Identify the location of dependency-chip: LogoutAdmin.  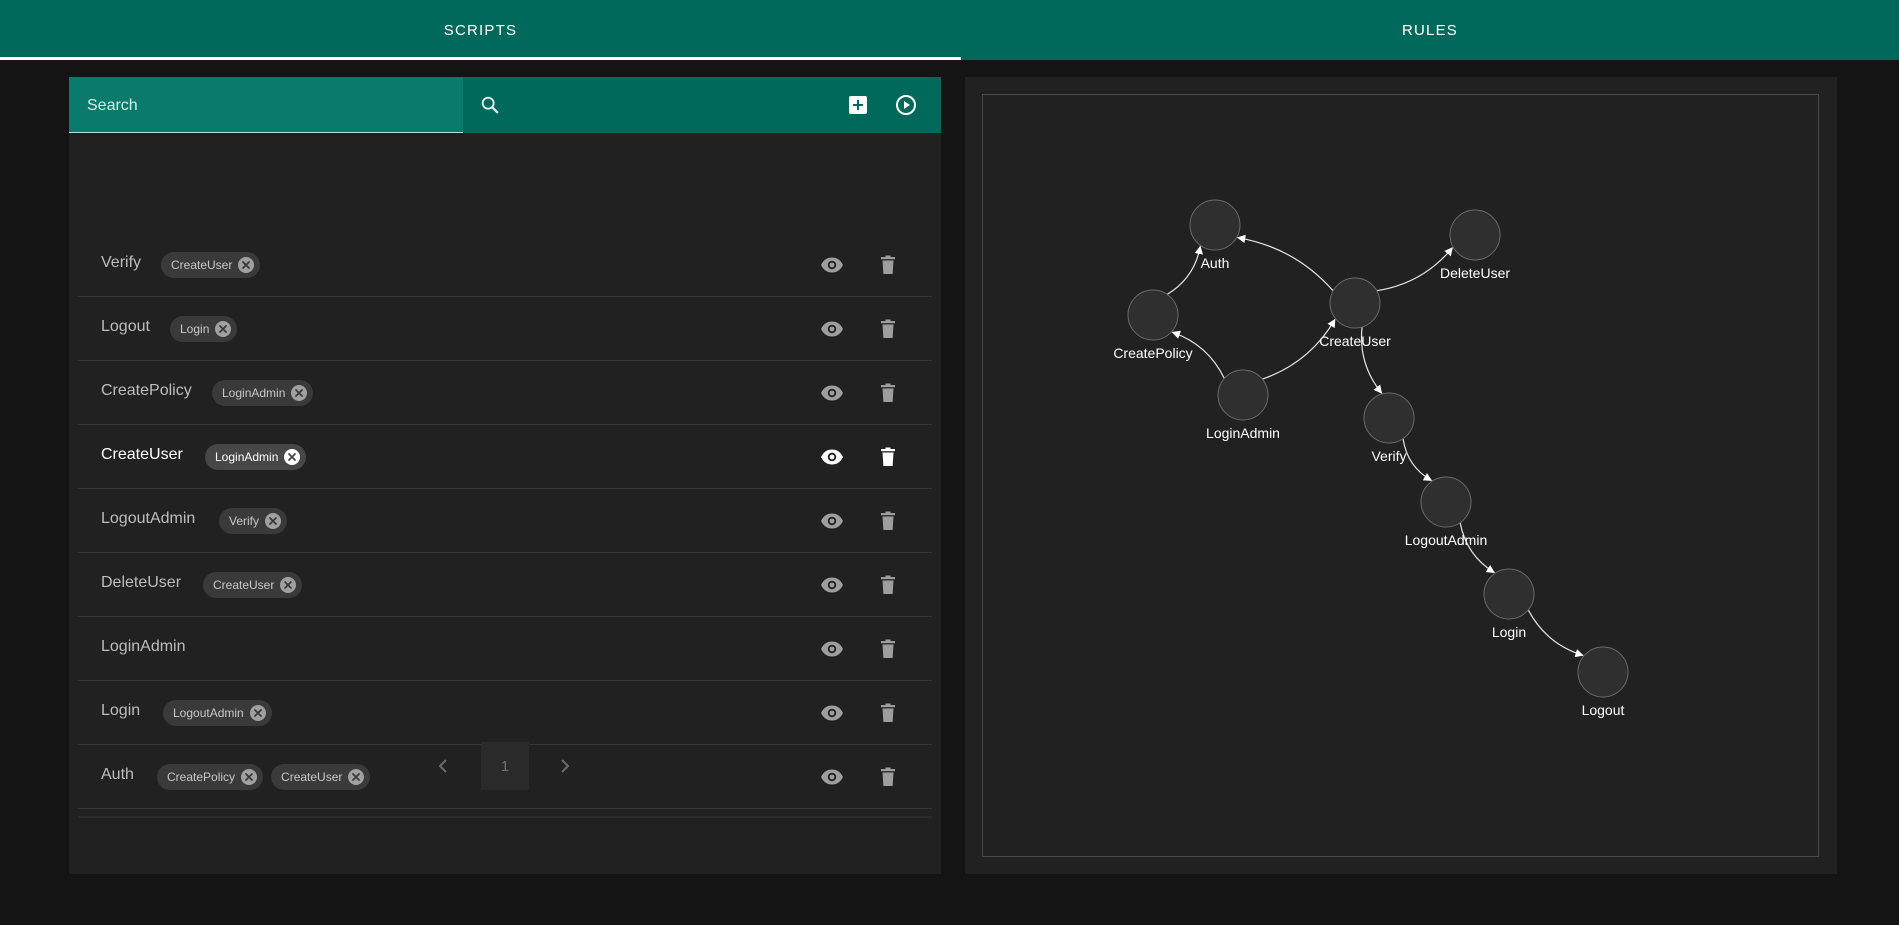
(217, 713).